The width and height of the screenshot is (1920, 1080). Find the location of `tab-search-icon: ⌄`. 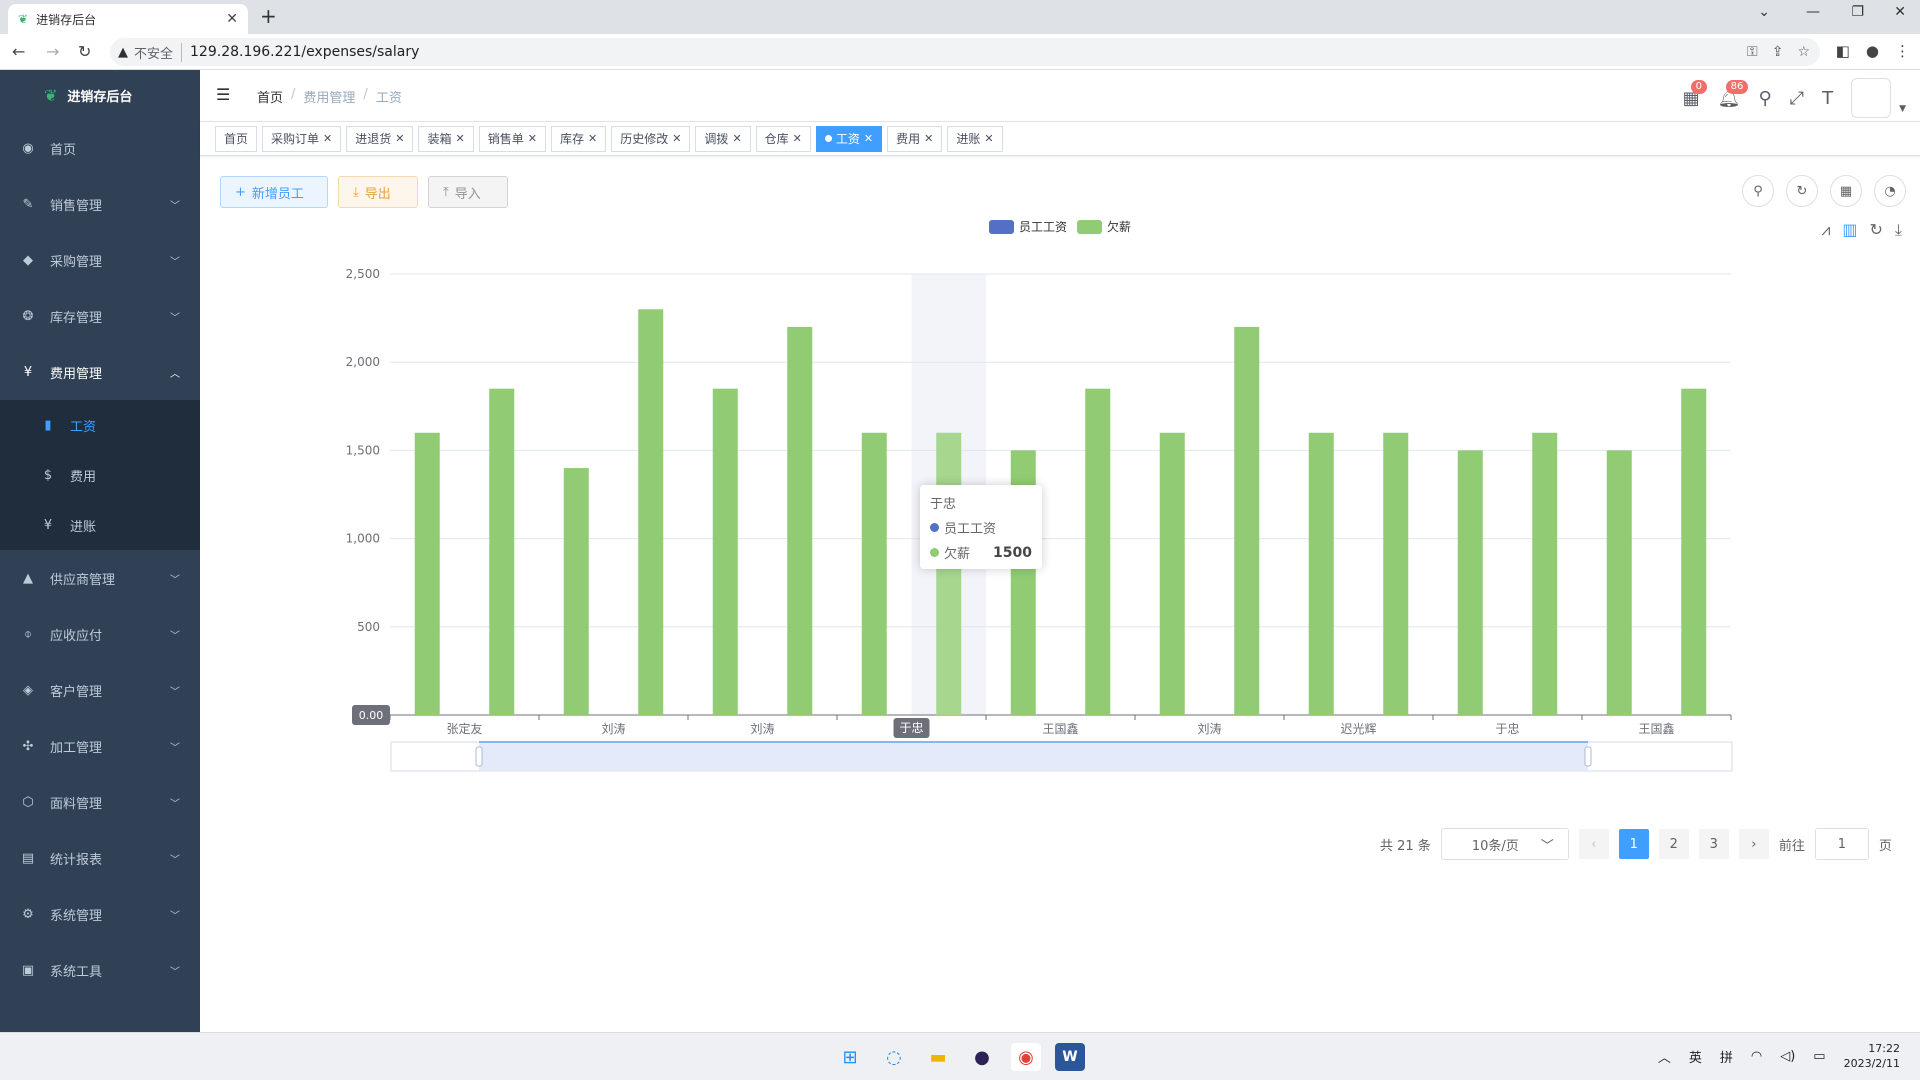

tab-search-icon: ⌄ is located at coordinates (1764, 12).